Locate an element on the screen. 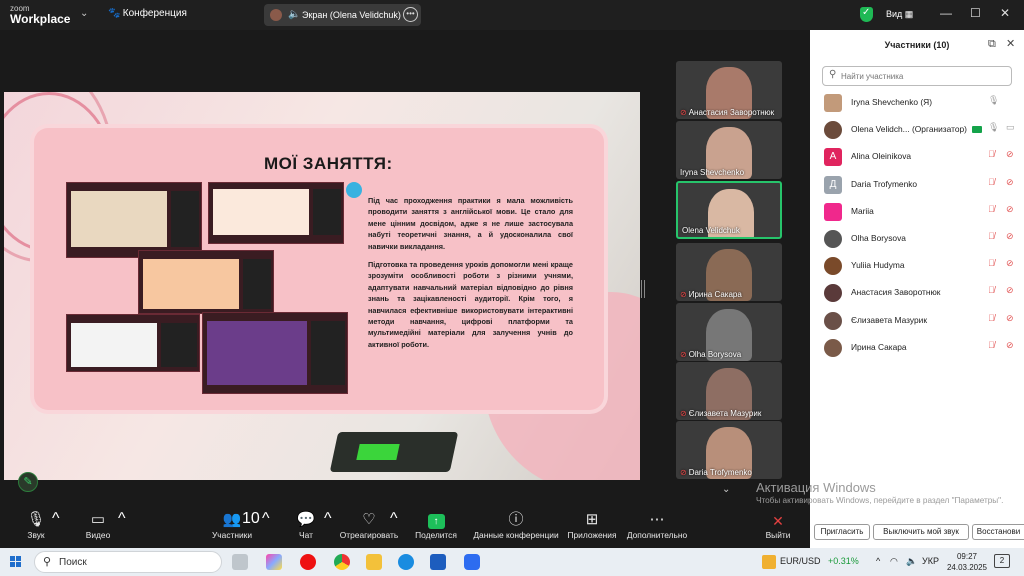 Image resolution: width=1024 pixels, height=576 pixels. video-tile: ⊘ Daria Trofymenko is located at coordinates (729, 450).